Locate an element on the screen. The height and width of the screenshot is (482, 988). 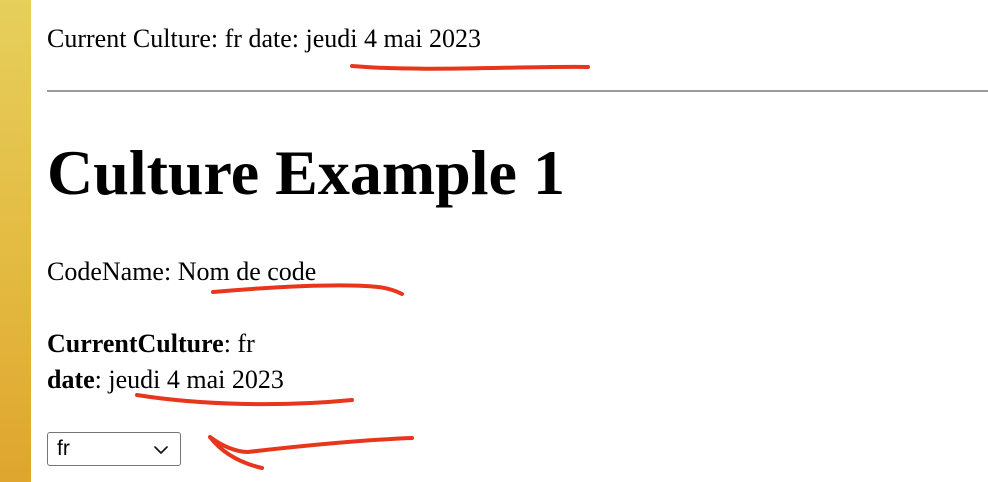
current-culture-key: CurrentCulture is located at coordinates (135, 343).